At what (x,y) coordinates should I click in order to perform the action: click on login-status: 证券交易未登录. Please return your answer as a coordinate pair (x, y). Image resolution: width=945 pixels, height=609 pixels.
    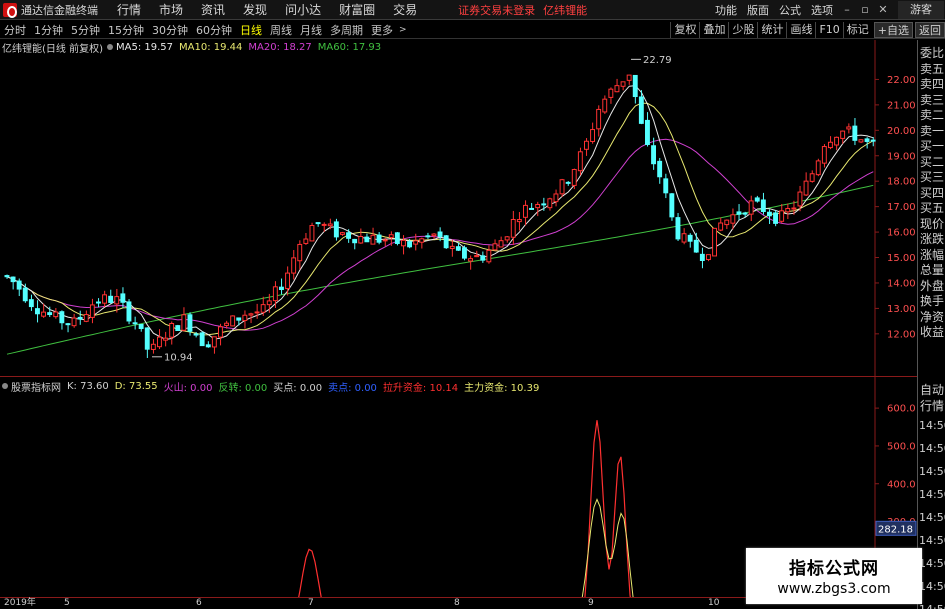
    Looking at the image, I should click on (496, 10).